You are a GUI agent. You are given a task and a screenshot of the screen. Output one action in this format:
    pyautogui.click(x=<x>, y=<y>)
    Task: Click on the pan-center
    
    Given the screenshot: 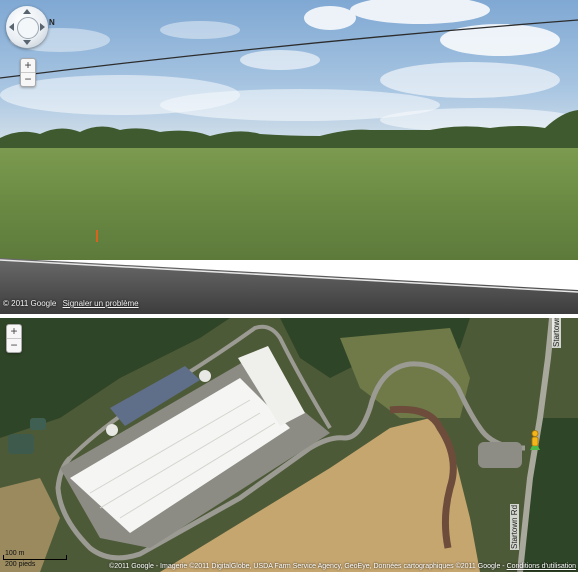 What is the action you would take?
    pyautogui.click(x=28, y=28)
    